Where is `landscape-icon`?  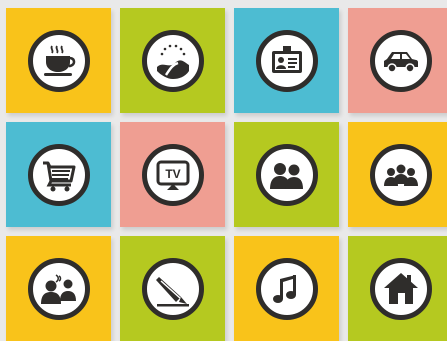
landscape-icon is located at coordinates (172, 61).